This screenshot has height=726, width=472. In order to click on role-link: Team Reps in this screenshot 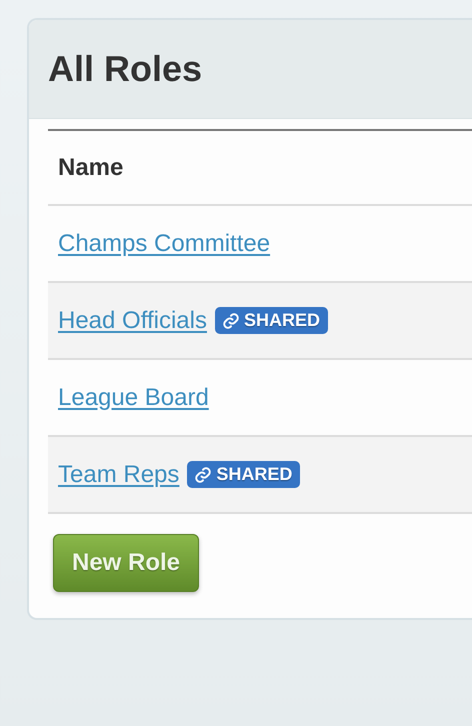, I will do `click(119, 474)`.